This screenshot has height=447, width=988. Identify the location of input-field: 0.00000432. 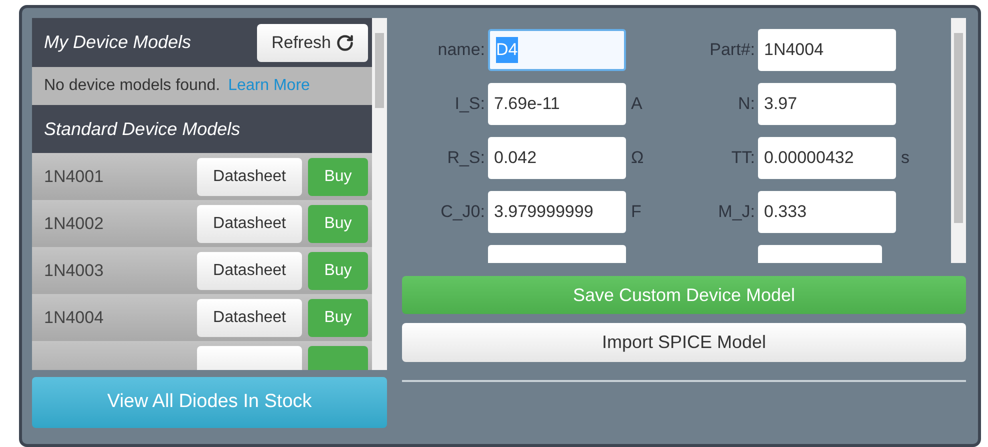
(827, 158).